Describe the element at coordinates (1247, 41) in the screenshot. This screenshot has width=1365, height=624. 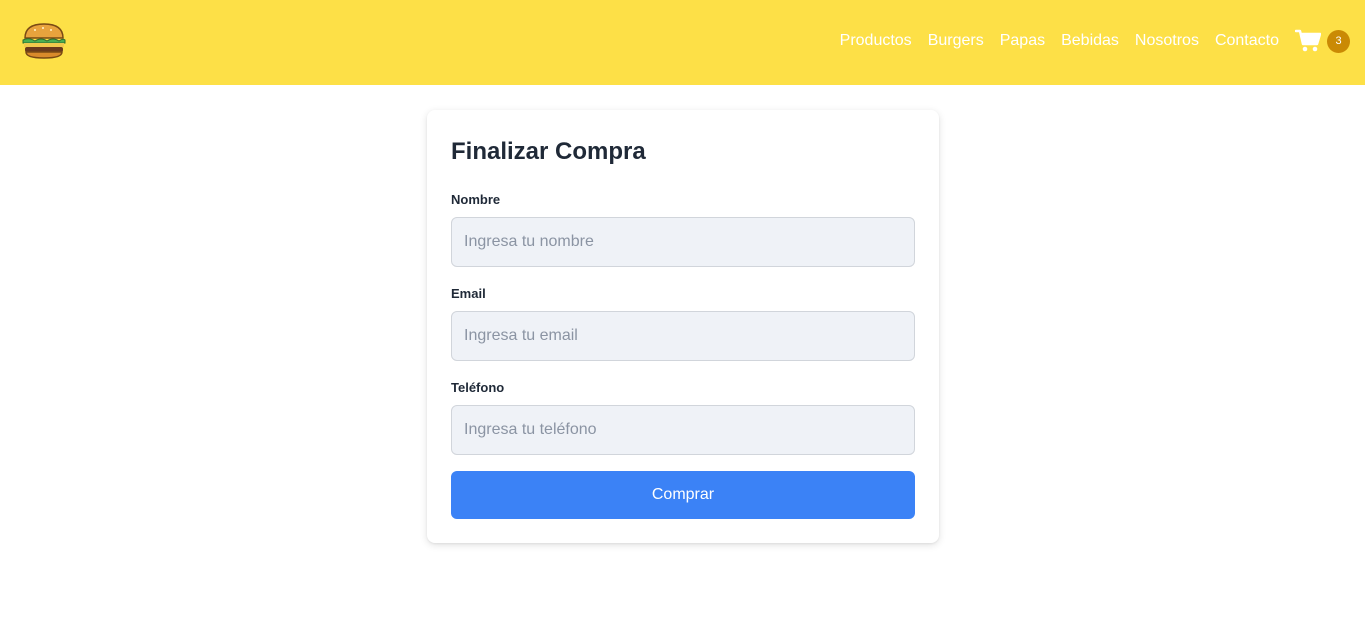
I see `nav-link-contacto: Contacto` at that location.